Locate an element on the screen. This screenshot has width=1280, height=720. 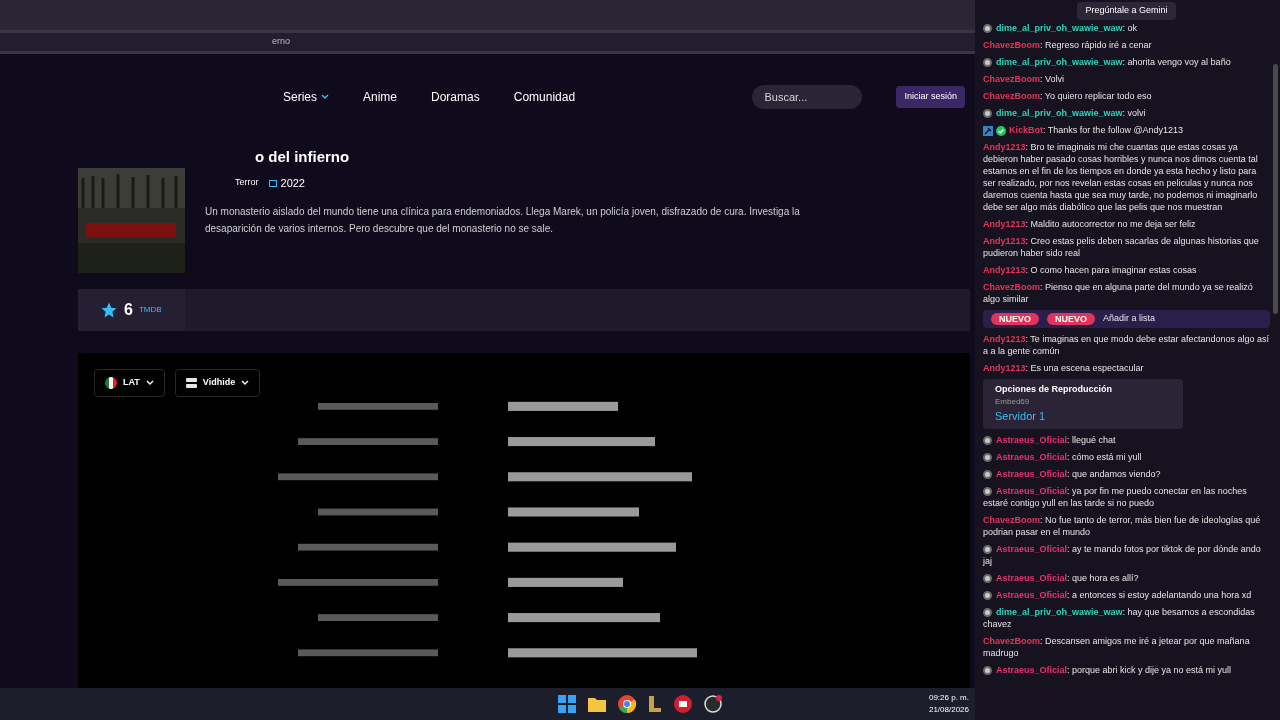
server-dropdown: Vidhide is located at coordinates (217, 383).